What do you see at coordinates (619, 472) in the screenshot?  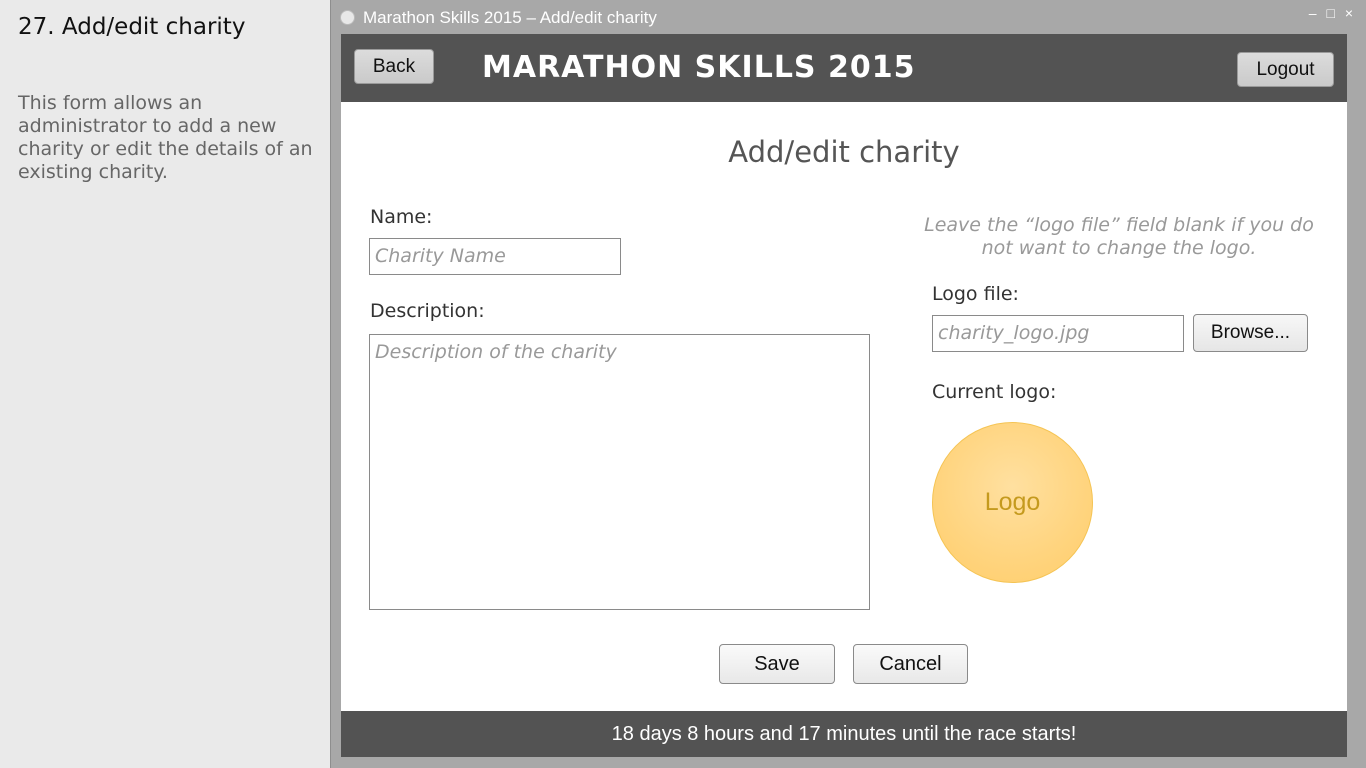 I see `description-textarea: Description of the charity` at bounding box center [619, 472].